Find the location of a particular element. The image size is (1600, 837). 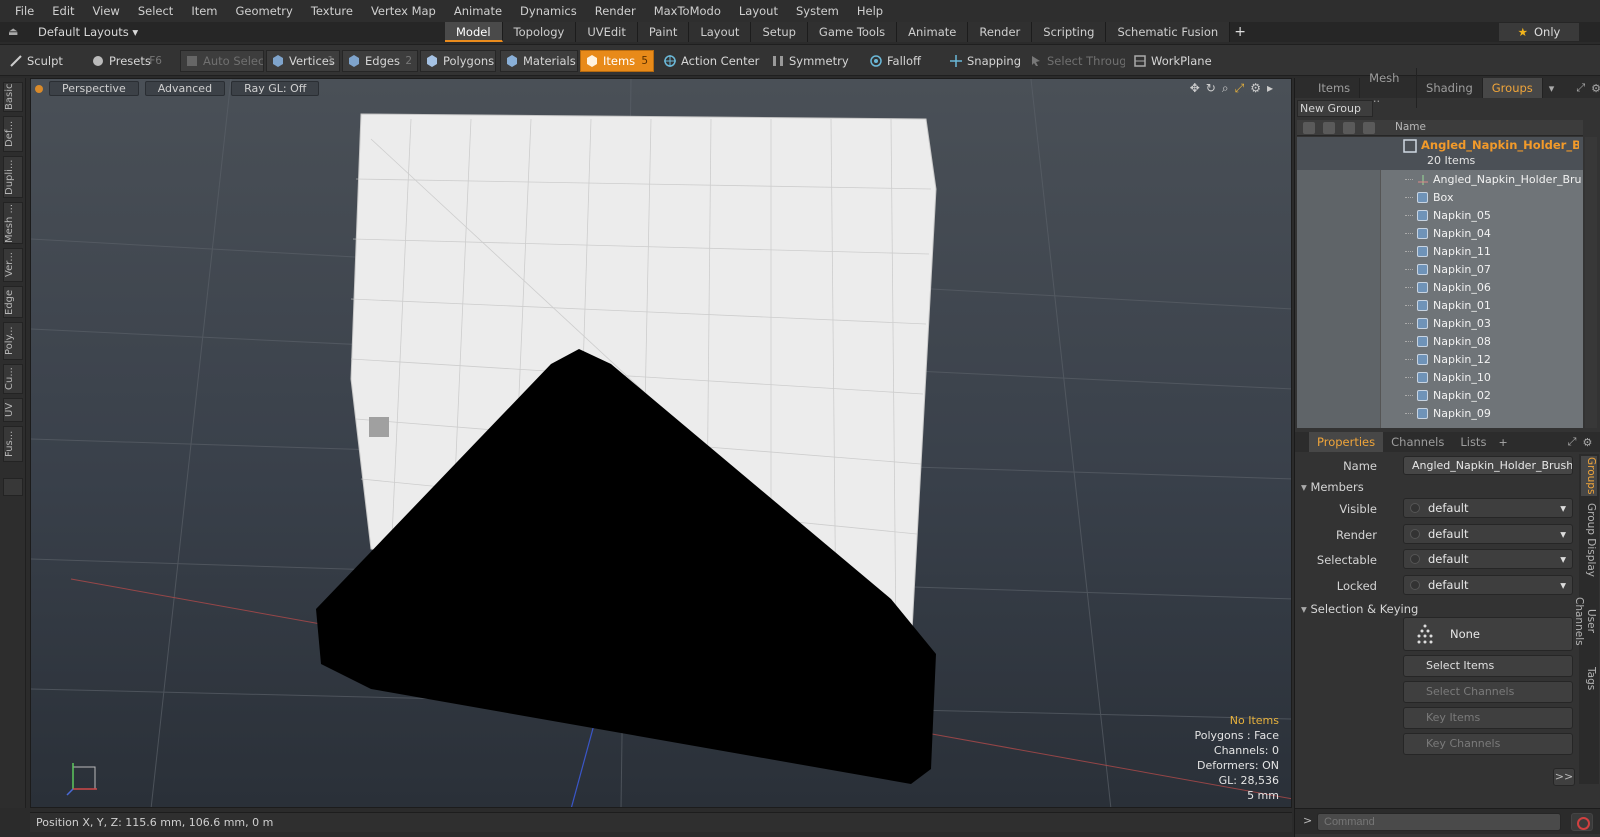

view-perspective-tab: Perspective is located at coordinates (94, 88).